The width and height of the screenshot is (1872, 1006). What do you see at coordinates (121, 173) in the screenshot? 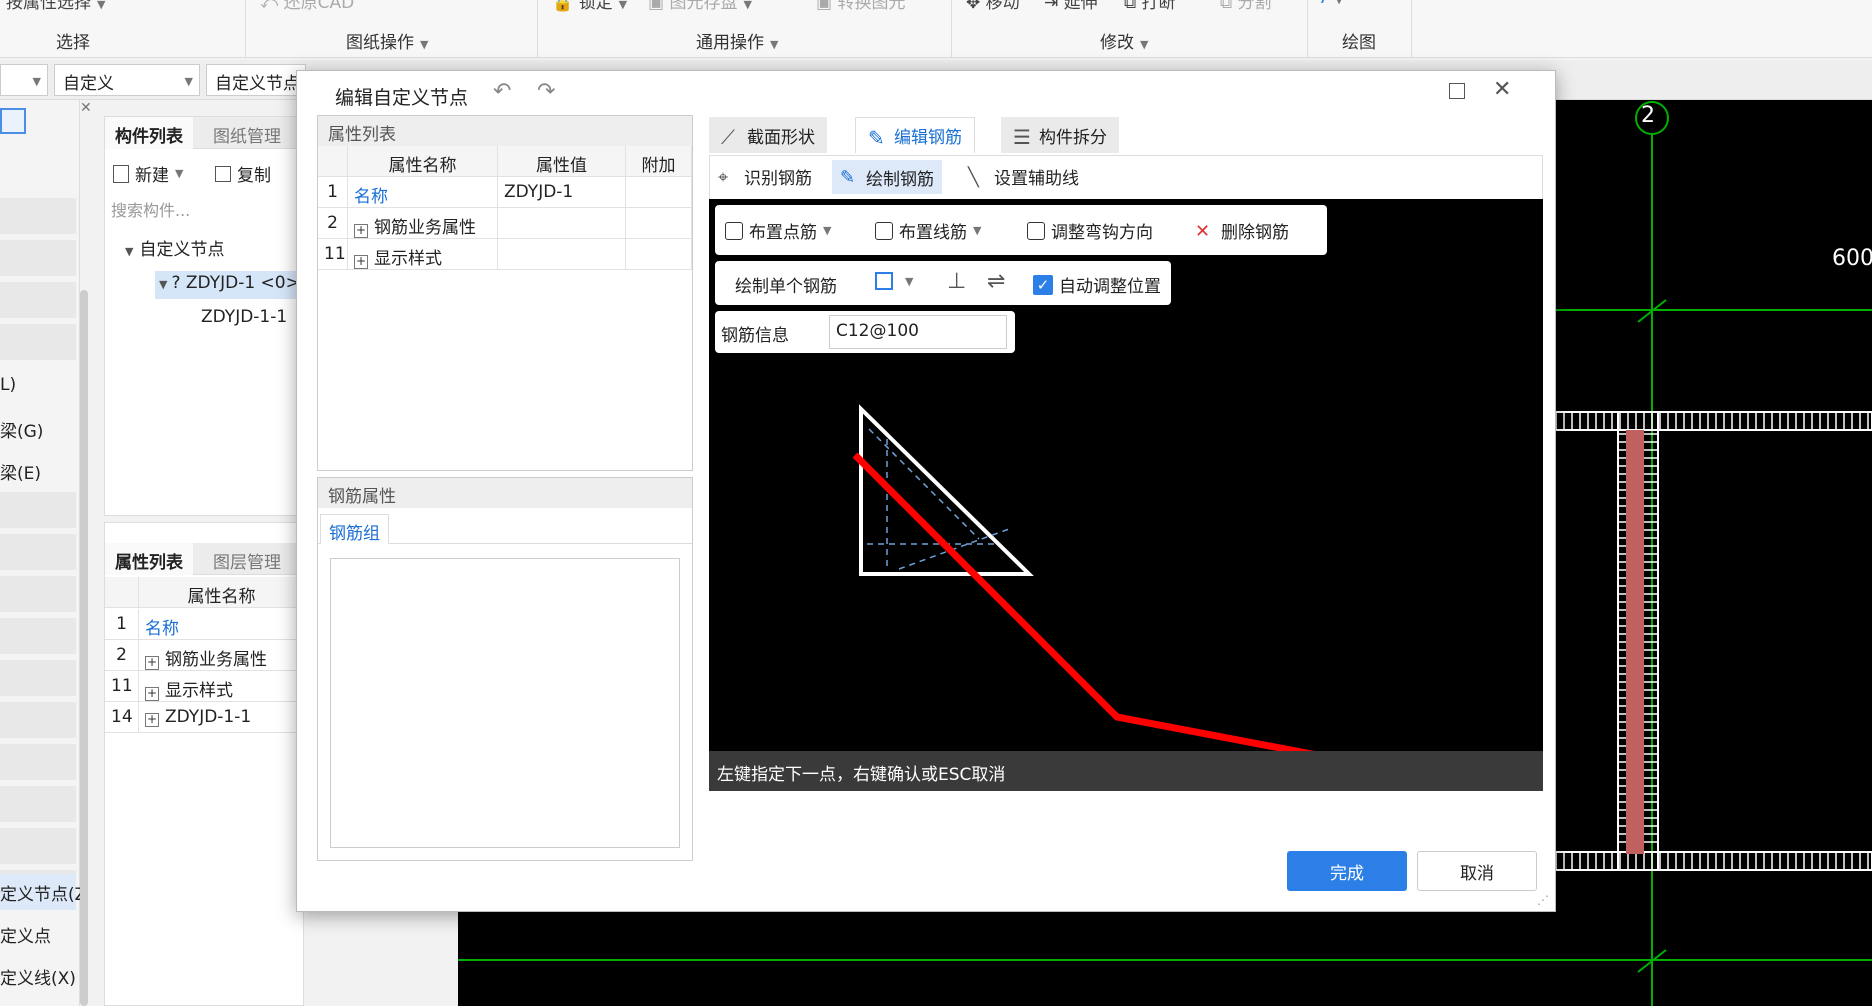
I see `new-icon` at bounding box center [121, 173].